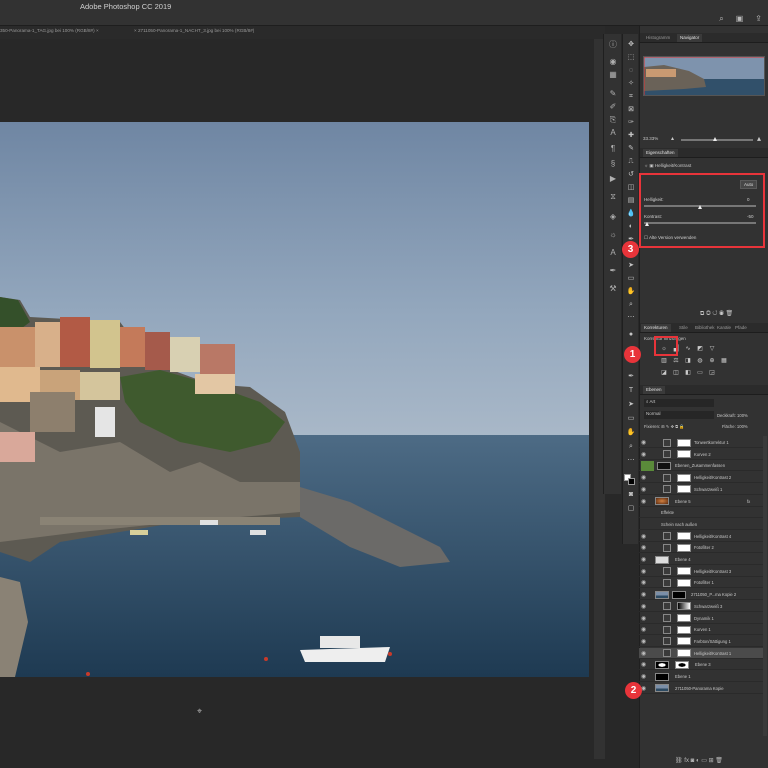 The width and height of the screenshot is (768, 768). Describe the element at coordinates (631, 461) in the screenshot. I see `more-tools-icon: ⋯` at that location.